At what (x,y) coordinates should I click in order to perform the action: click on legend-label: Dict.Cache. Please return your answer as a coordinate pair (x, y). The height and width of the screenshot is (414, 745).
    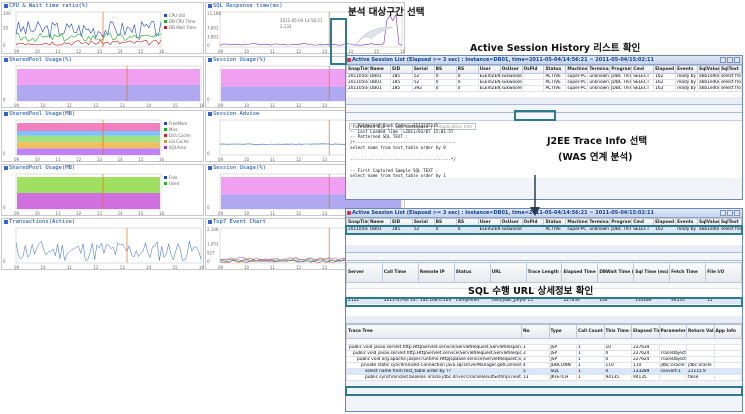
    Looking at the image, I should click on (180, 135).